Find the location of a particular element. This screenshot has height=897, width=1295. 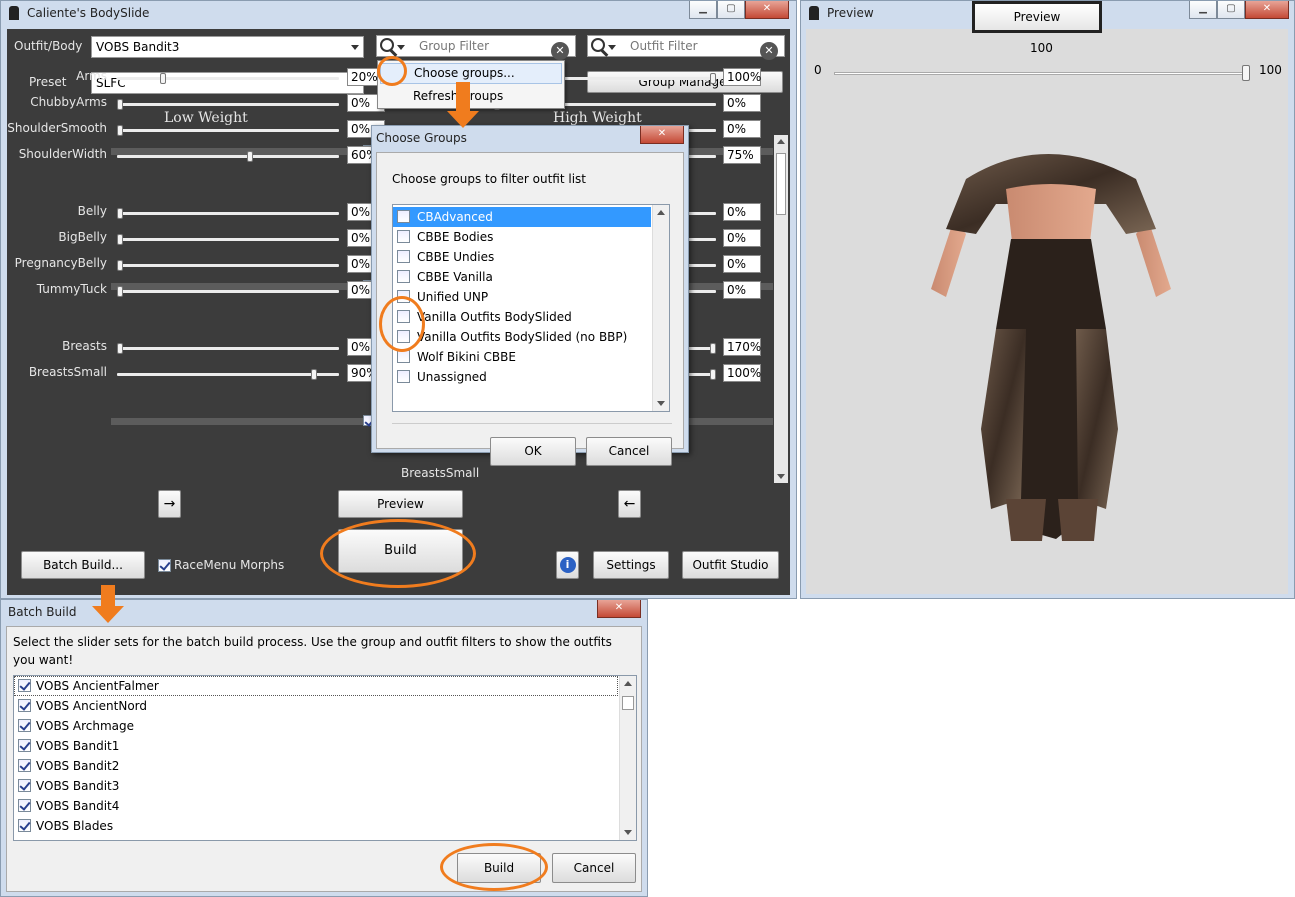

settings-button: Settings is located at coordinates (631, 565).